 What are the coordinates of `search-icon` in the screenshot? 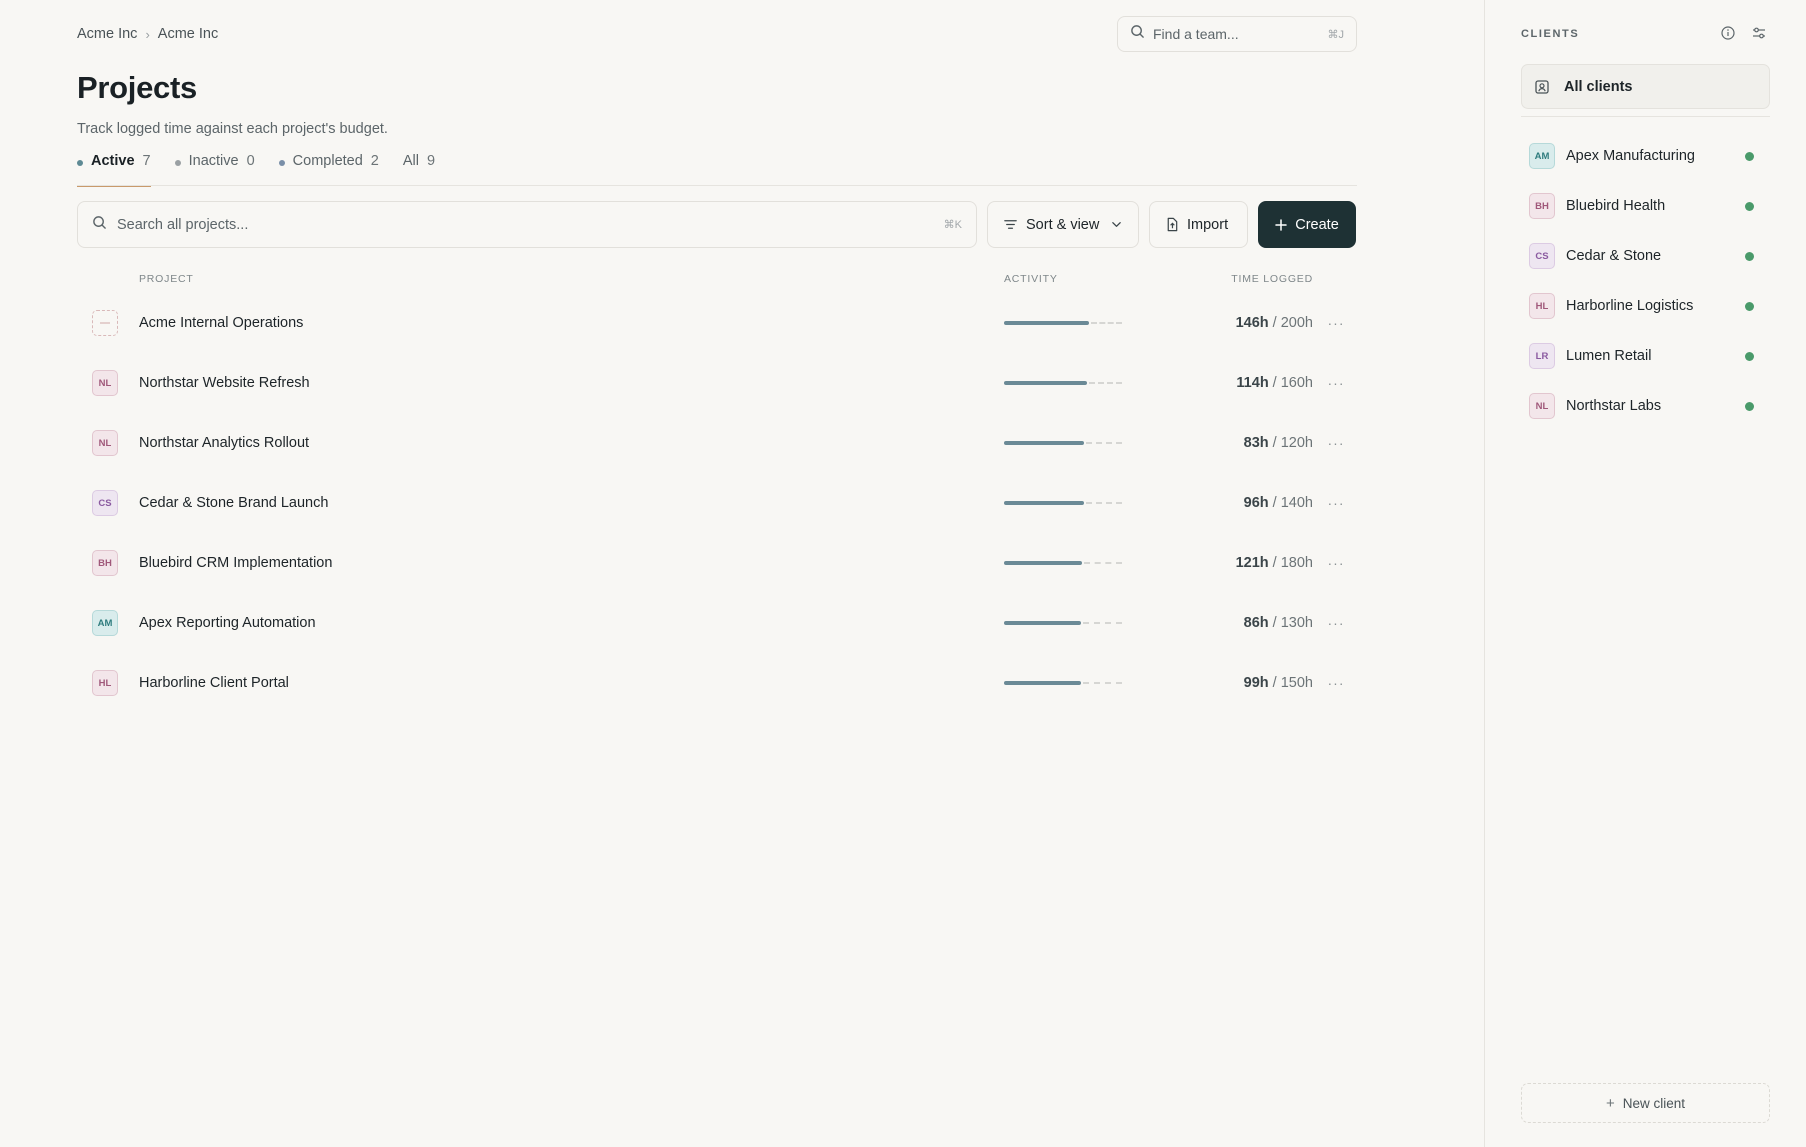 It's located at (99, 225).